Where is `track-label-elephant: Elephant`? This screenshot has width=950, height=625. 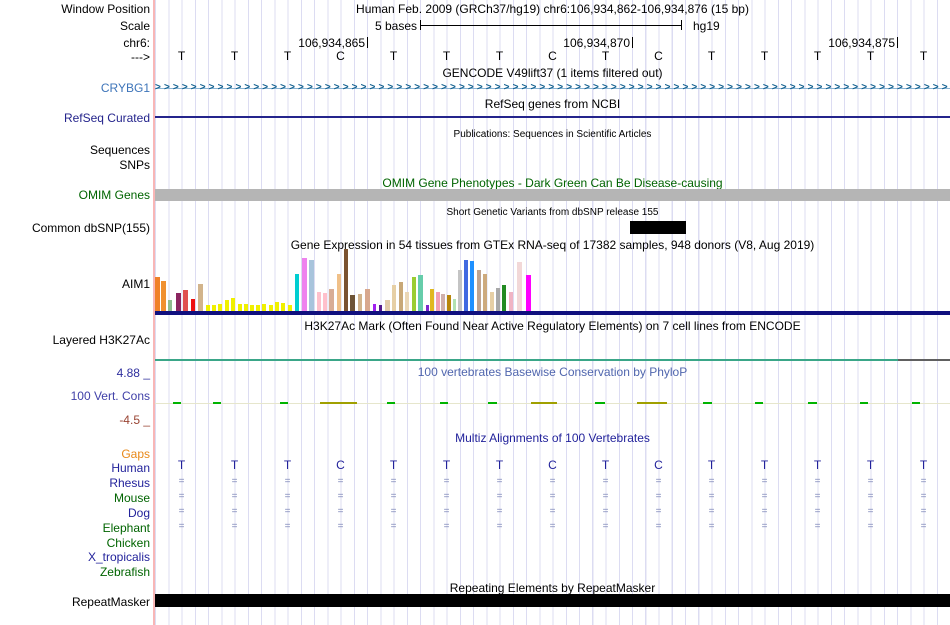
track-label-elephant: Elephant is located at coordinates (126, 528).